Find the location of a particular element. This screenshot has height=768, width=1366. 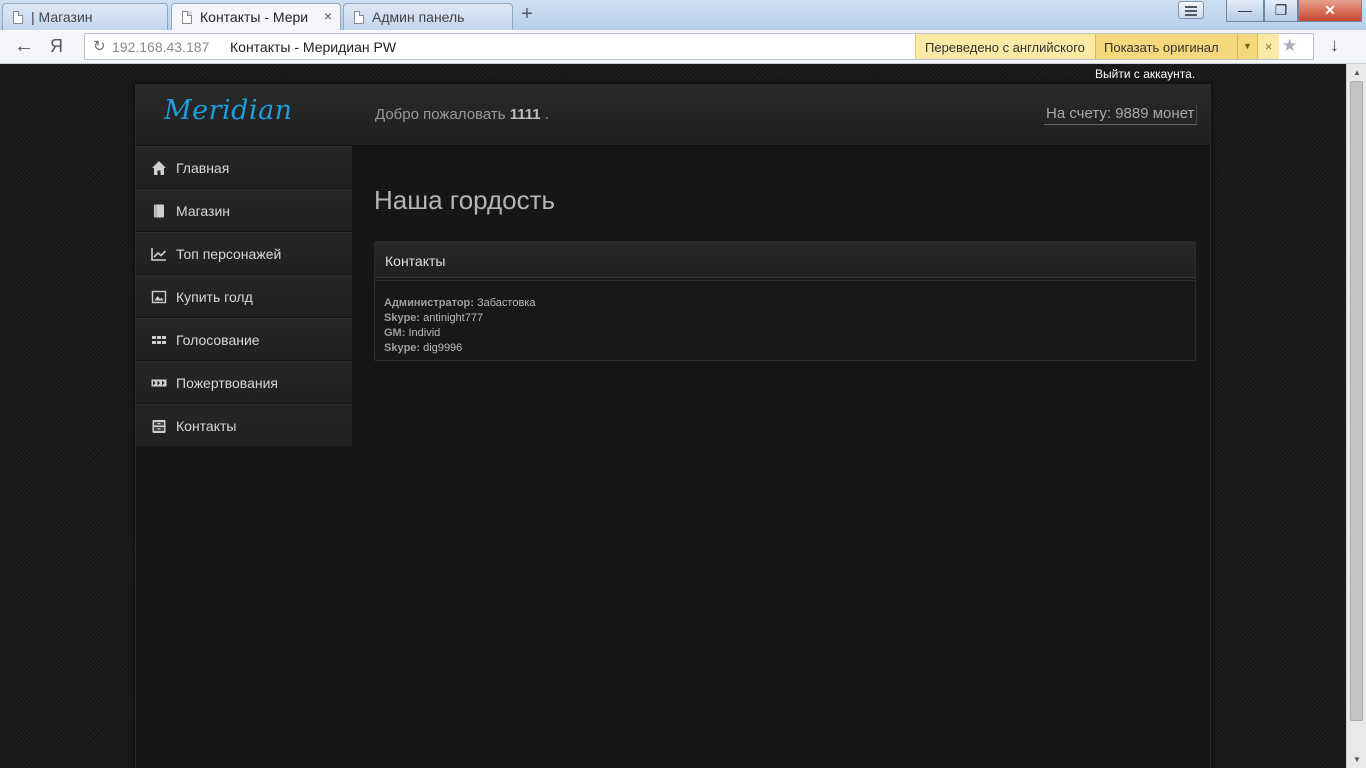

contact-row: Skype: antinight777 is located at coordinates (459, 318).